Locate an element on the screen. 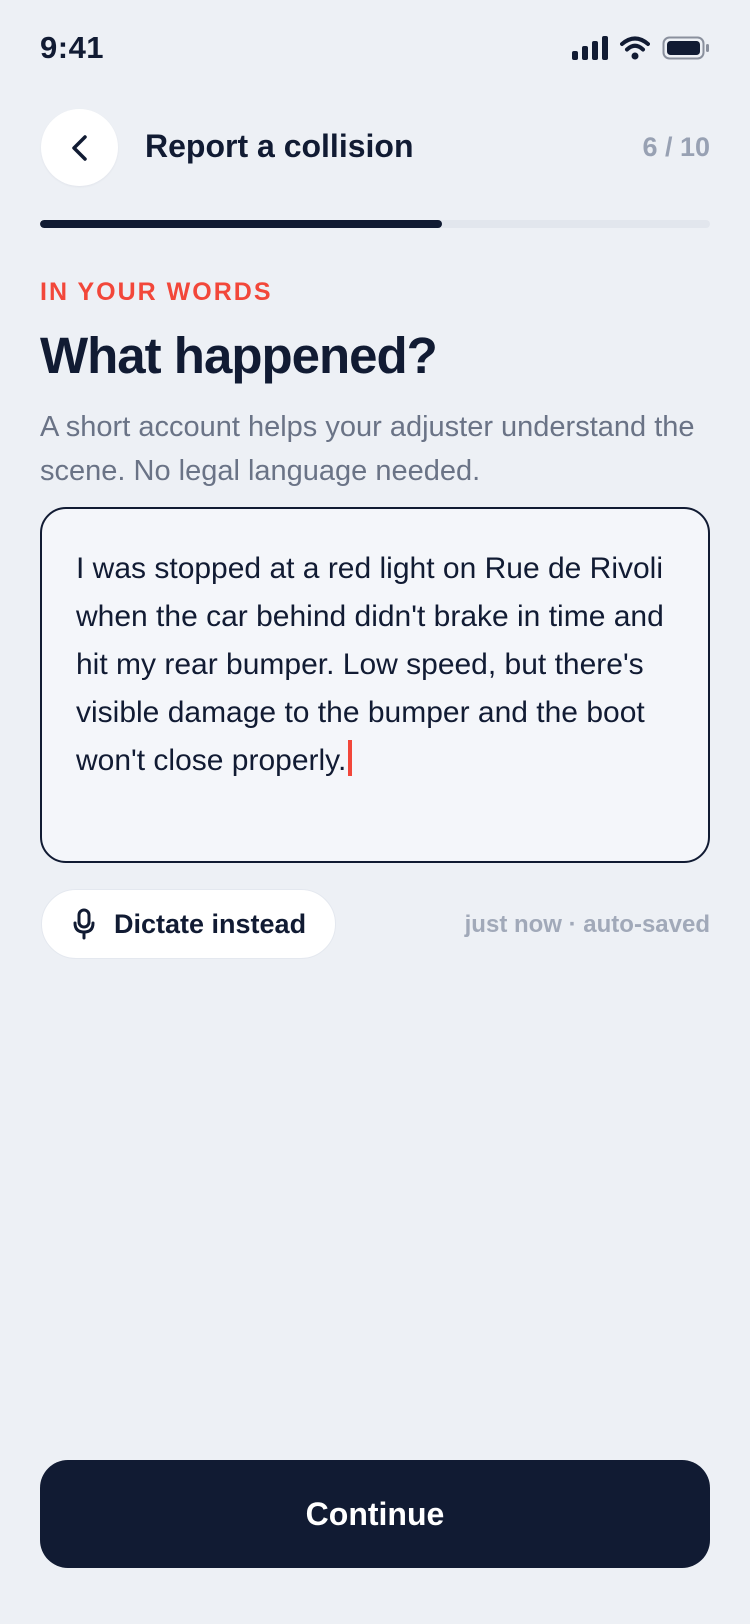 This screenshot has height=1624, width=750. battery-icon is located at coordinates (685, 48).